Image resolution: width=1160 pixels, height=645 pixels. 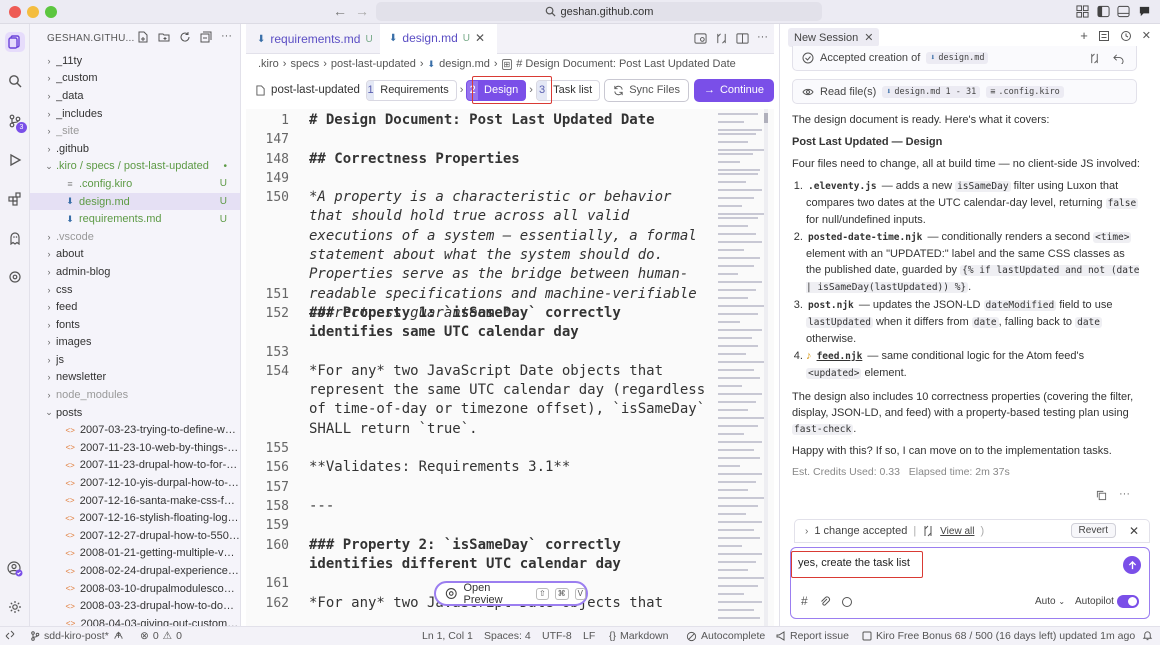 I want to click on file-chip: ⬇ design.md 1 - 31, so click(x=931, y=91).